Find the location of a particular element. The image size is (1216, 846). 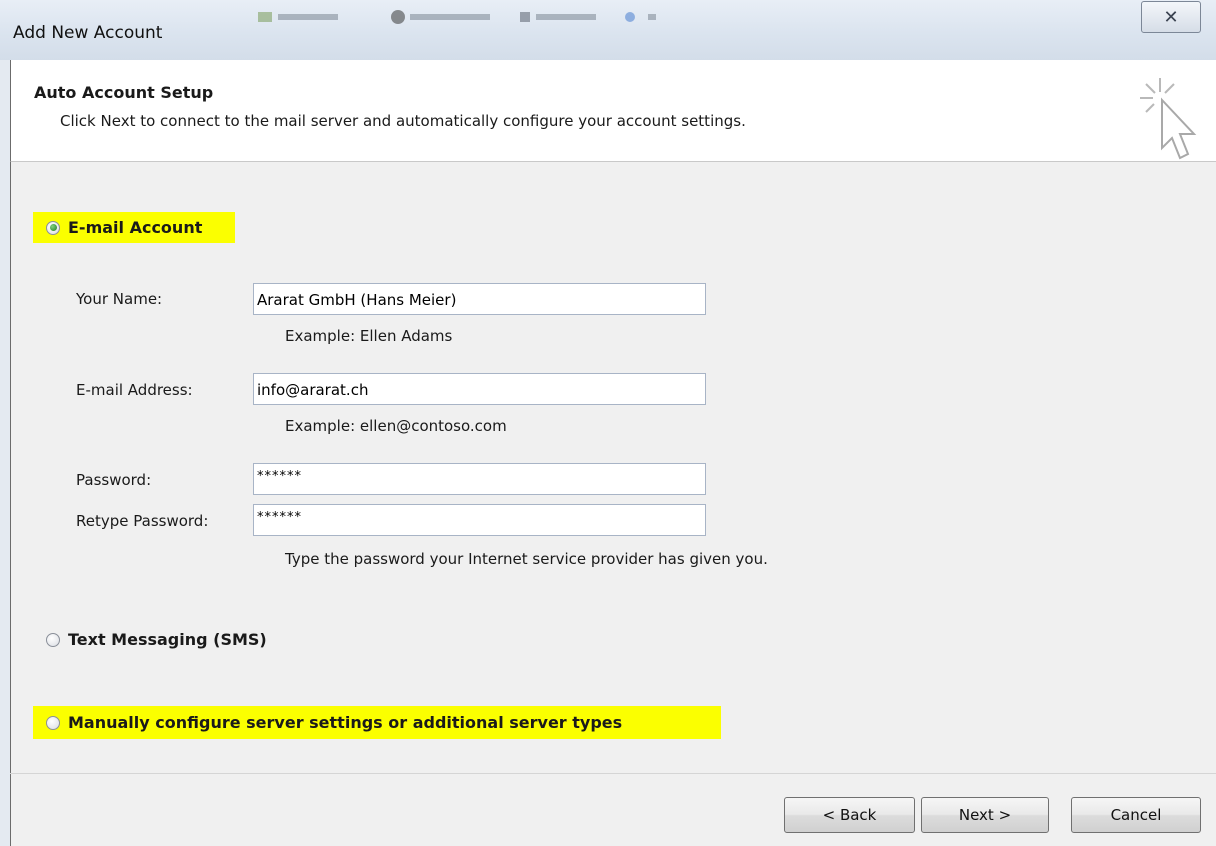

next-button: Next > is located at coordinates (985, 815).